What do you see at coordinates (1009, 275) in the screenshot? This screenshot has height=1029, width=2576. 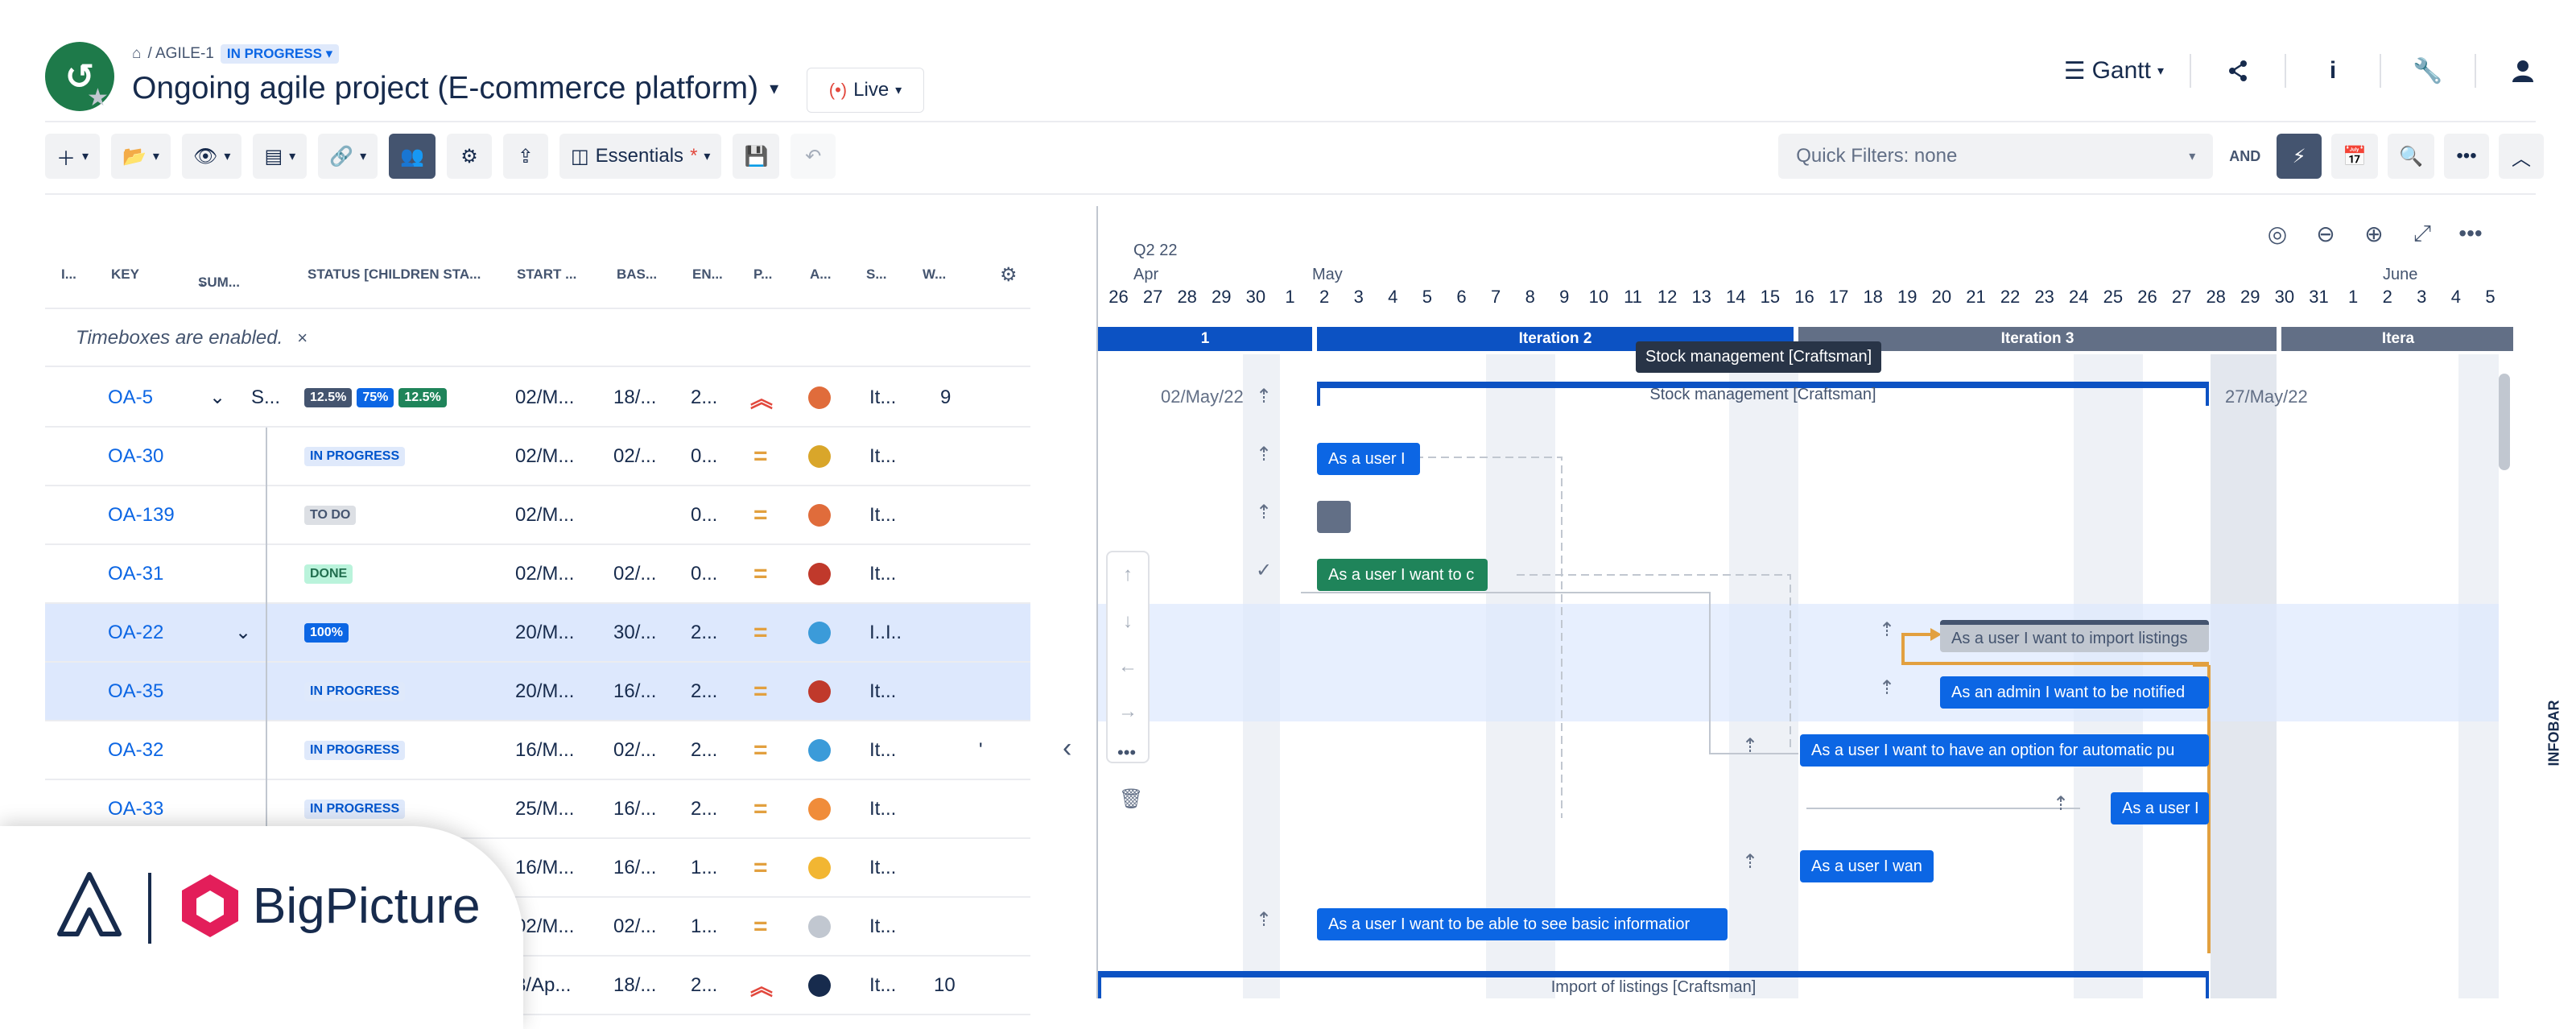 I see `gear-icon: ⚙` at bounding box center [1009, 275].